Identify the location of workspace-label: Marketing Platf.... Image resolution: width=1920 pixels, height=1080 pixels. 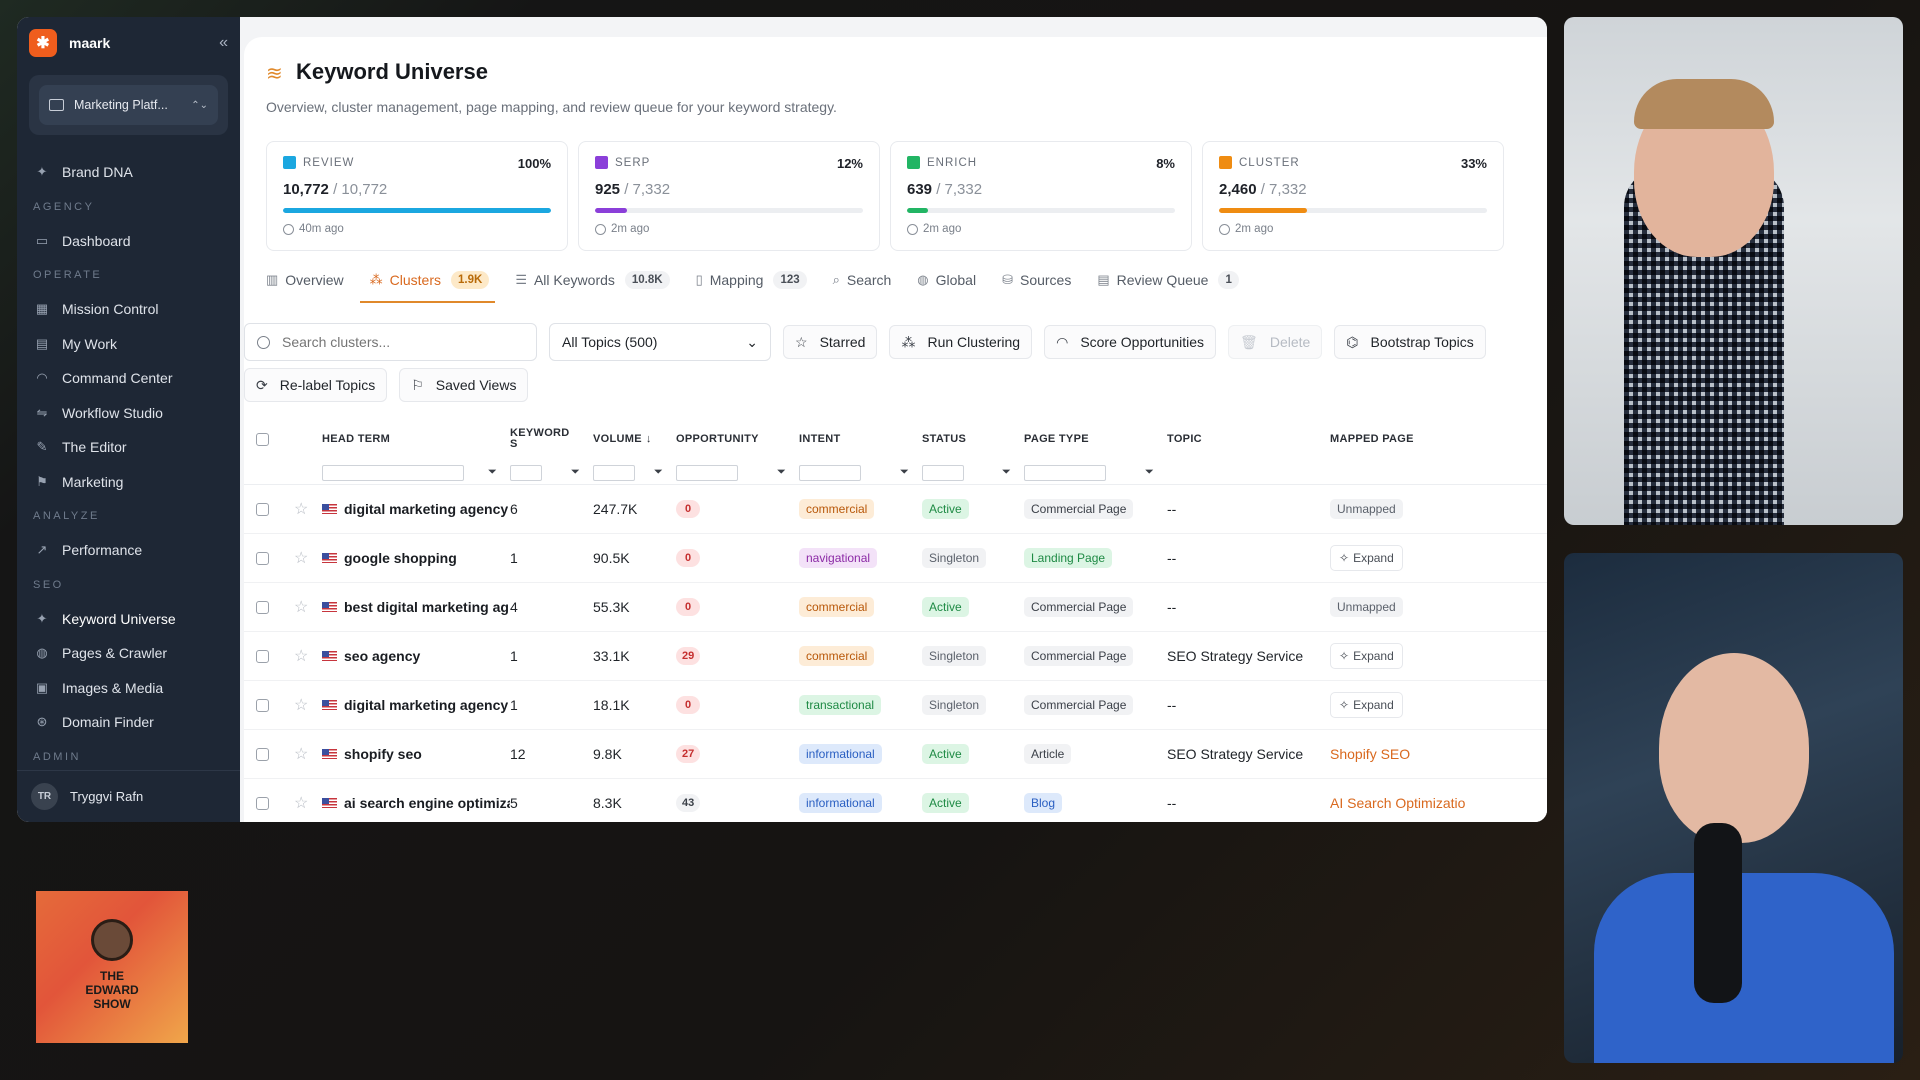
(121, 105).